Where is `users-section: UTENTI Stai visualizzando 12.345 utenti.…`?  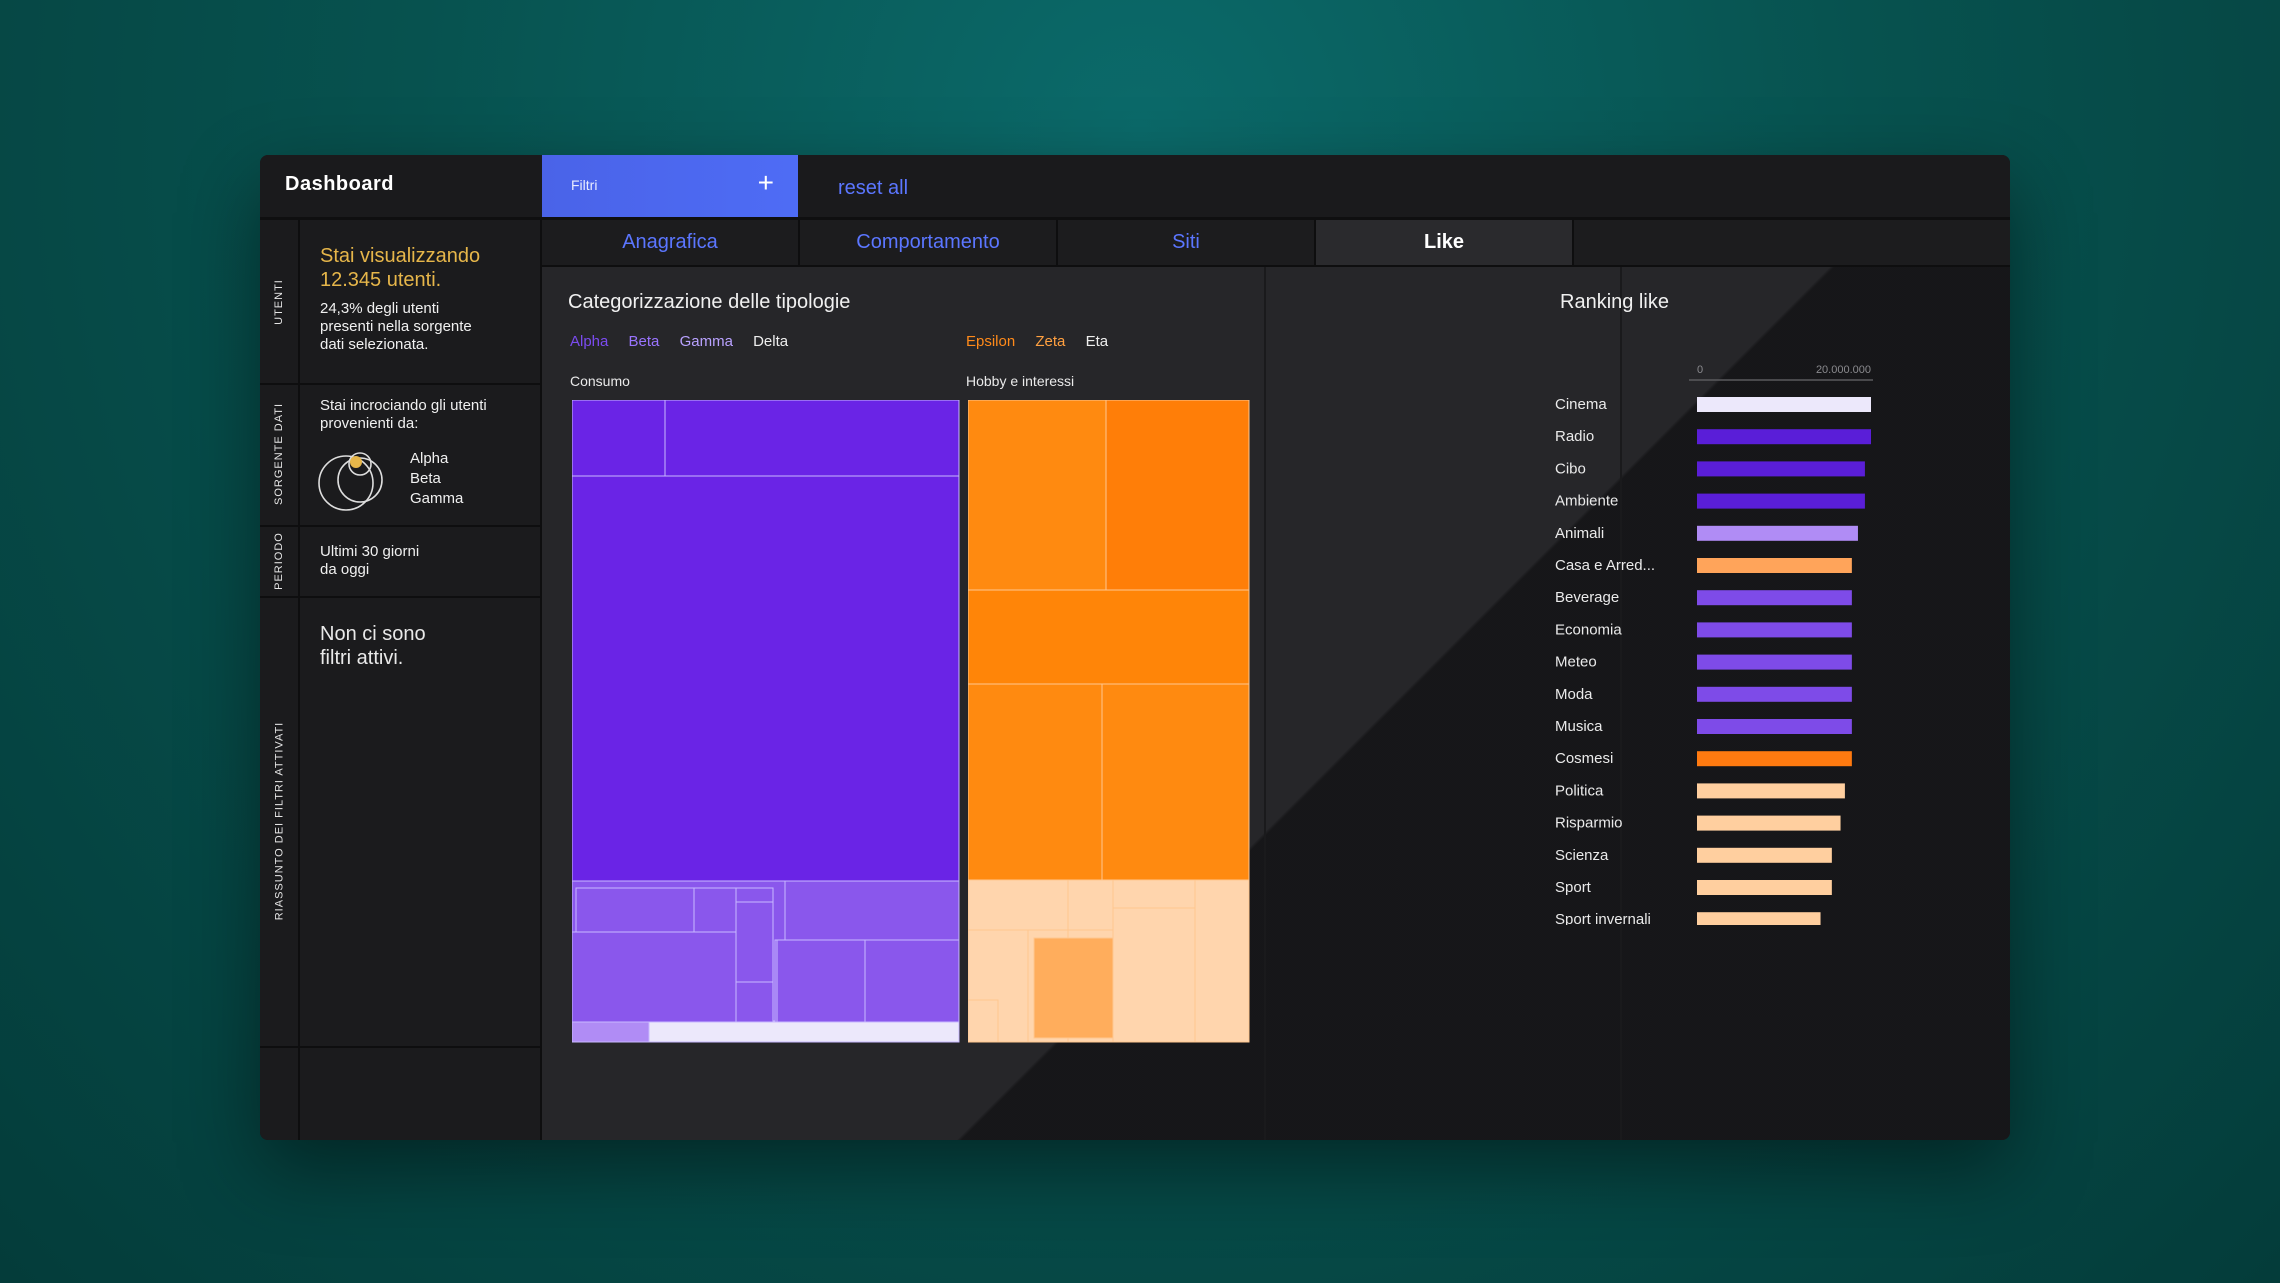
users-section: UTENTI Stai visualizzando 12.345 utenti.… is located at coordinates (400, 302).